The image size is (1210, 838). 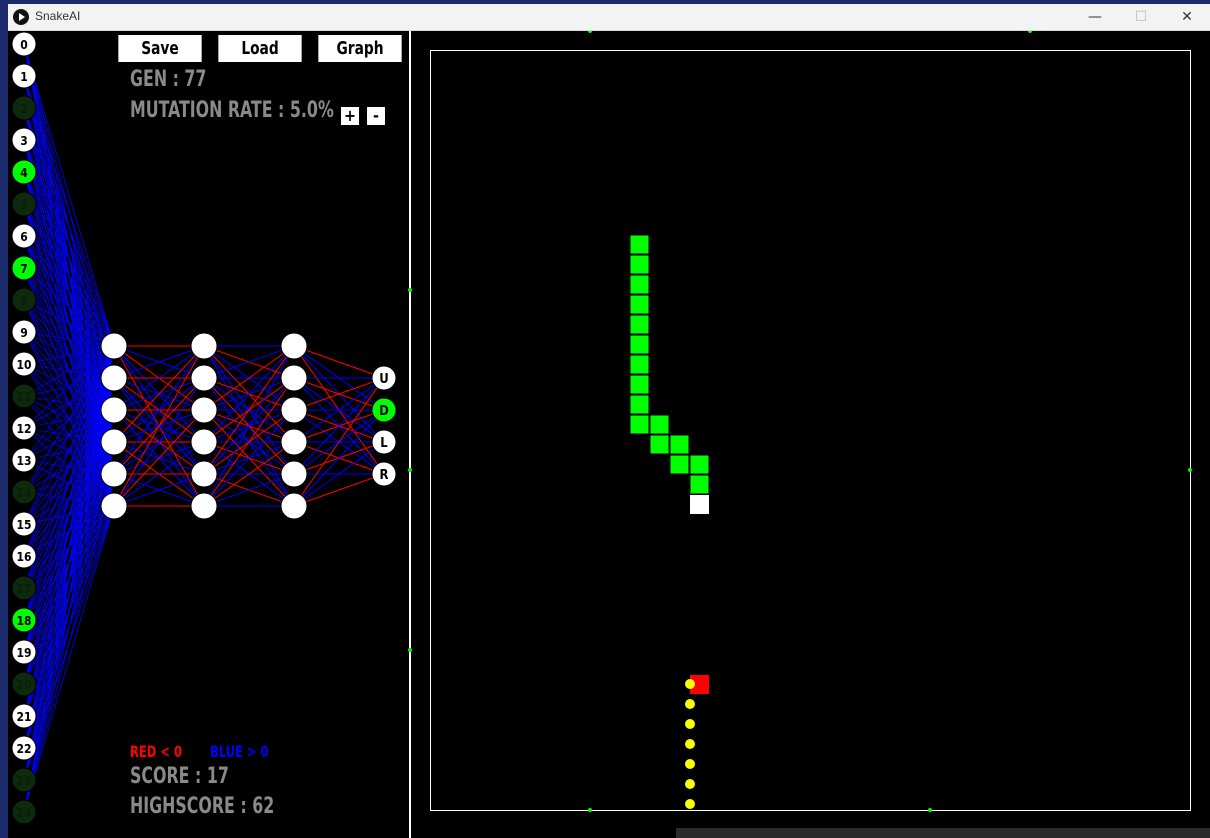 What do you see at coordinates (24, 237) in the screenshot?
I see `input-node-label: 6` at bounding box center [24, 237].